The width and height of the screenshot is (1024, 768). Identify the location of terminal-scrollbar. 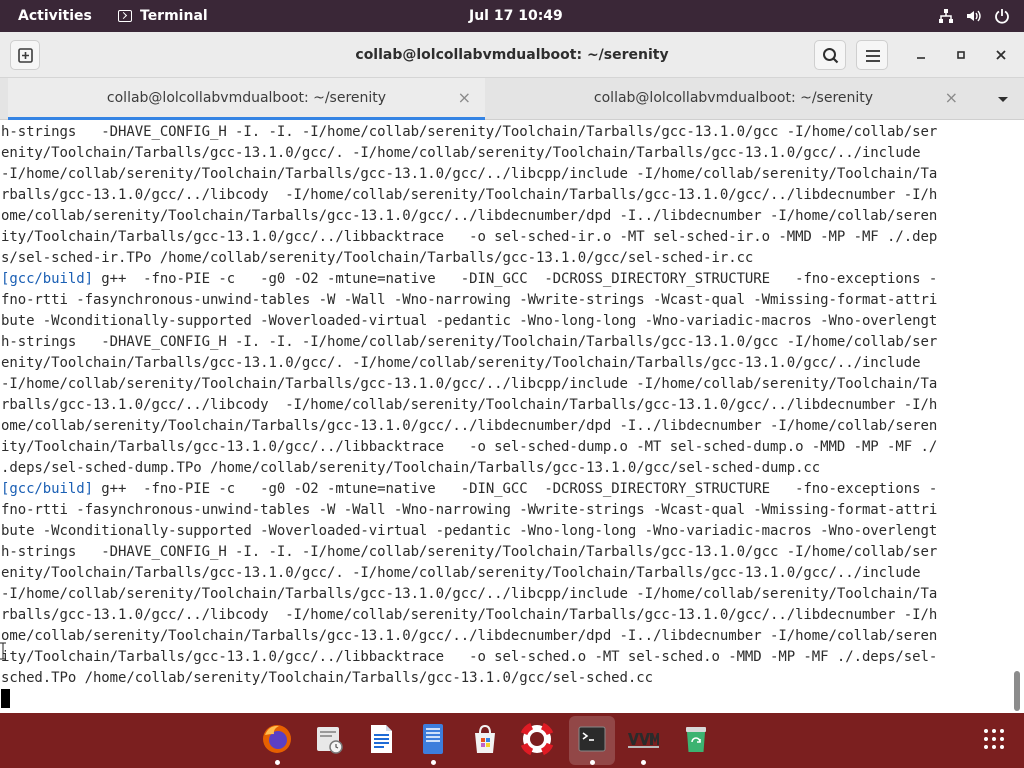
(1017, 417).